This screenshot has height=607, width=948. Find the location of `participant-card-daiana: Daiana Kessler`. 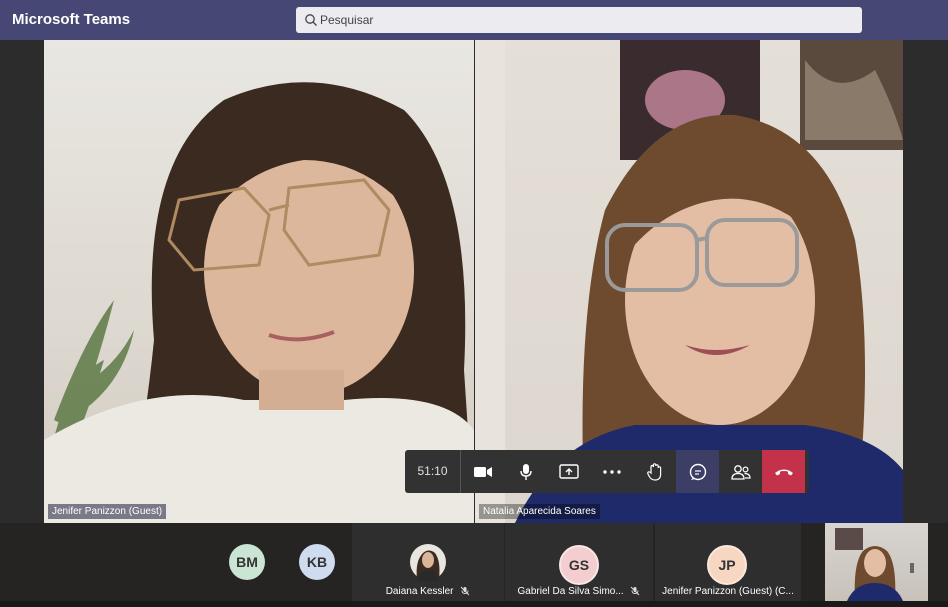

participant-card-daiana: Daiana Kessler is located at coordinates (428, 562).